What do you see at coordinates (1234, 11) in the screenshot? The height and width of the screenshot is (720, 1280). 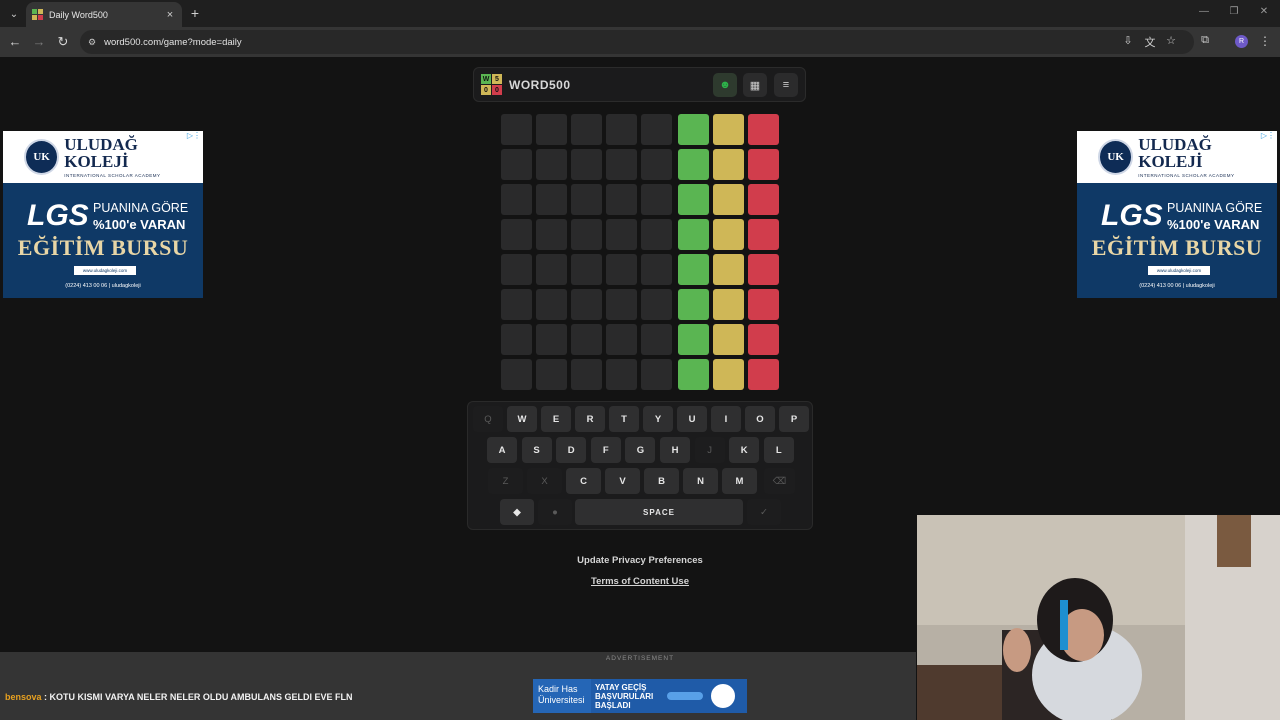 I see `restore-icon: ❐` at bounding box center [1234, 11].